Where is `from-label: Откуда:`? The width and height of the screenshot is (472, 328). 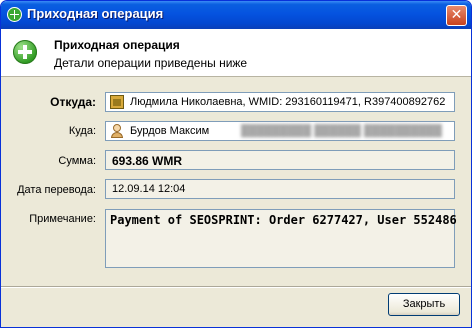 from-label: Откуда: is located at coordinates (73, 102).